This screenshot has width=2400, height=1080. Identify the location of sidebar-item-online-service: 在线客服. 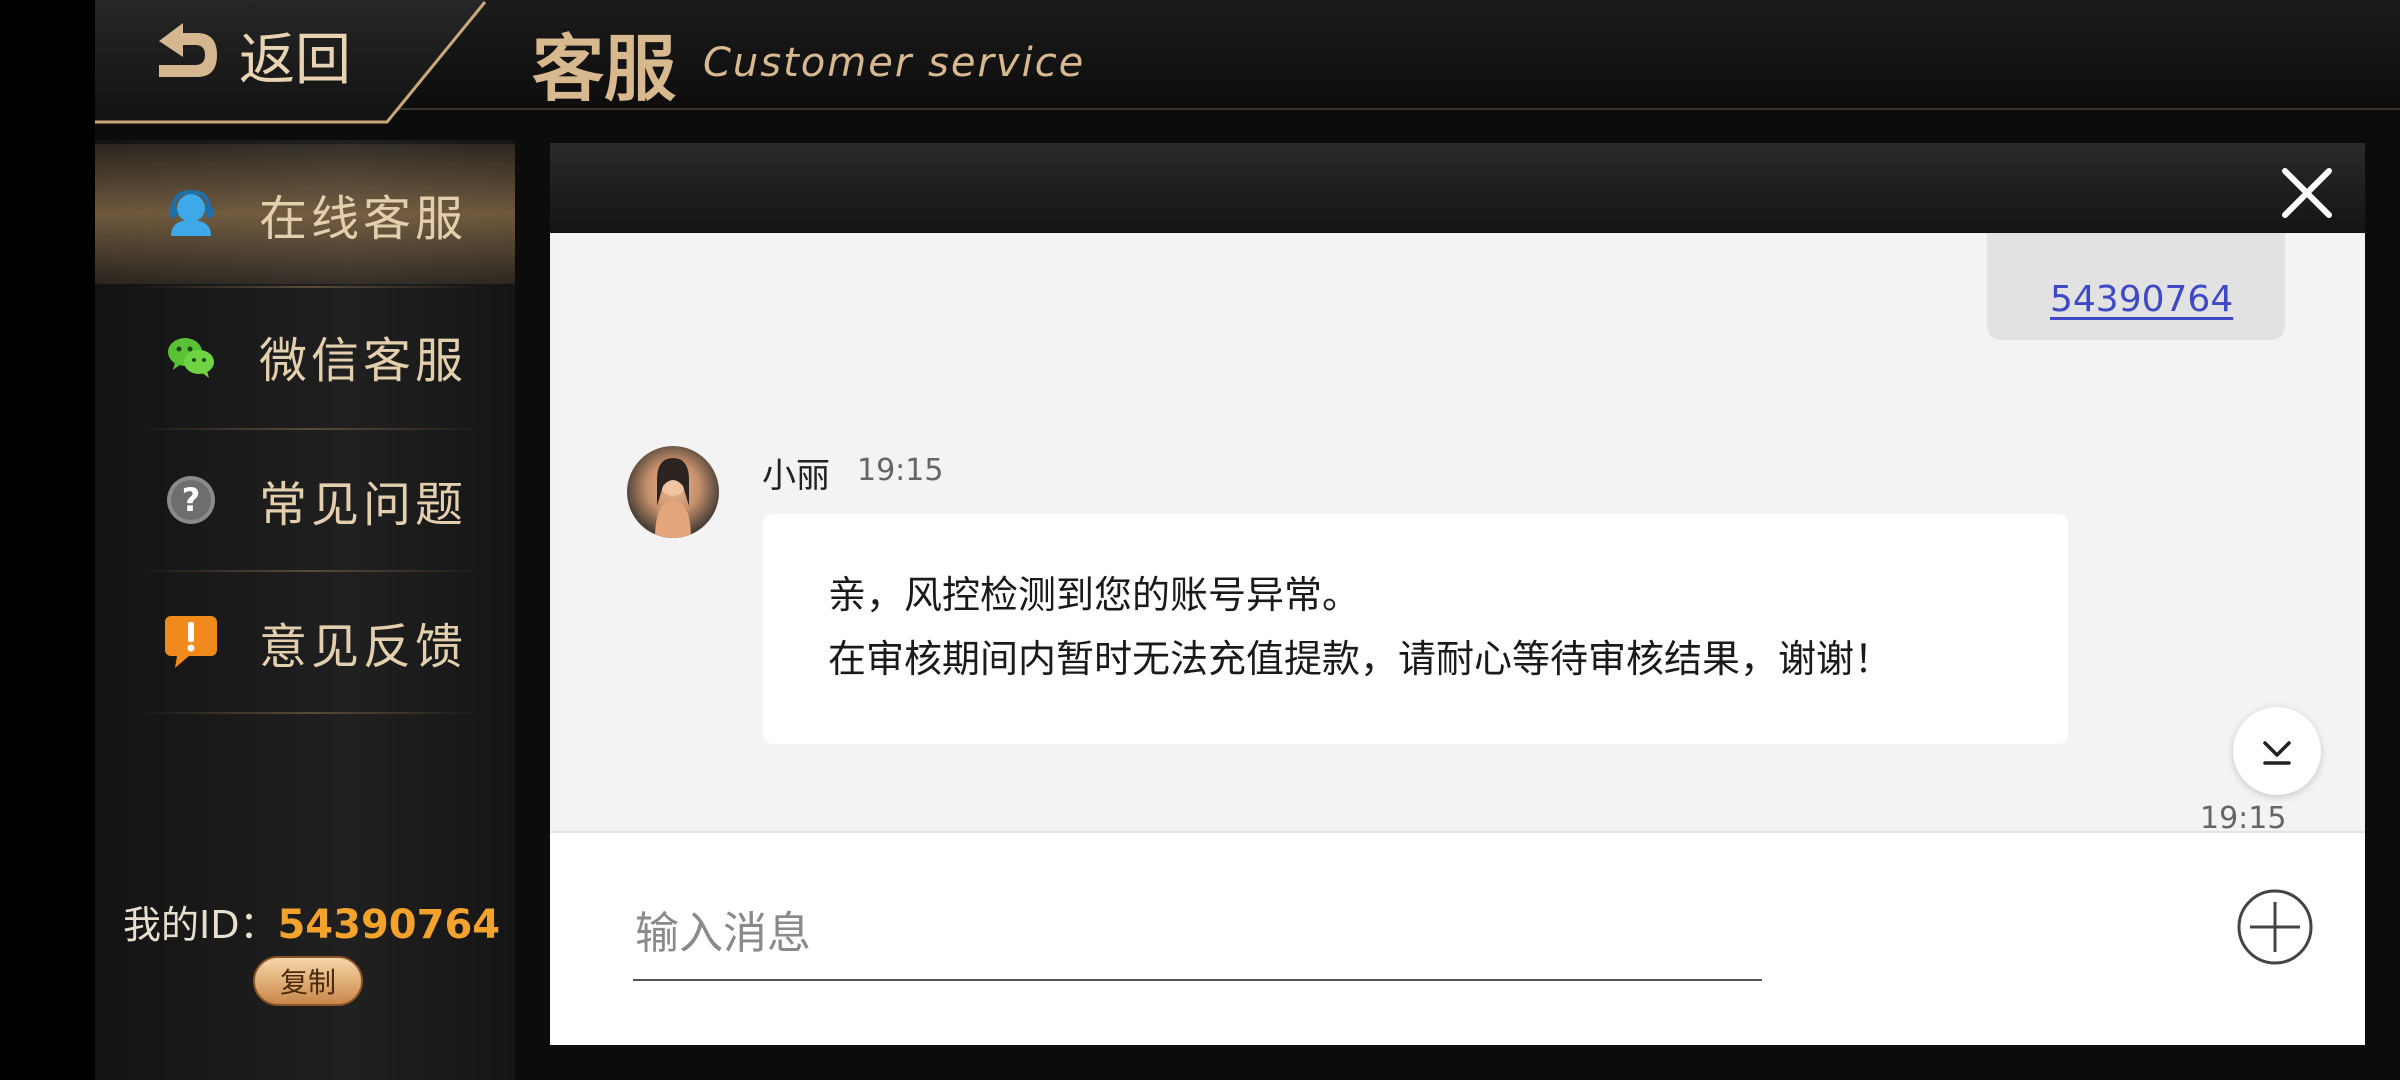
(305, 214).